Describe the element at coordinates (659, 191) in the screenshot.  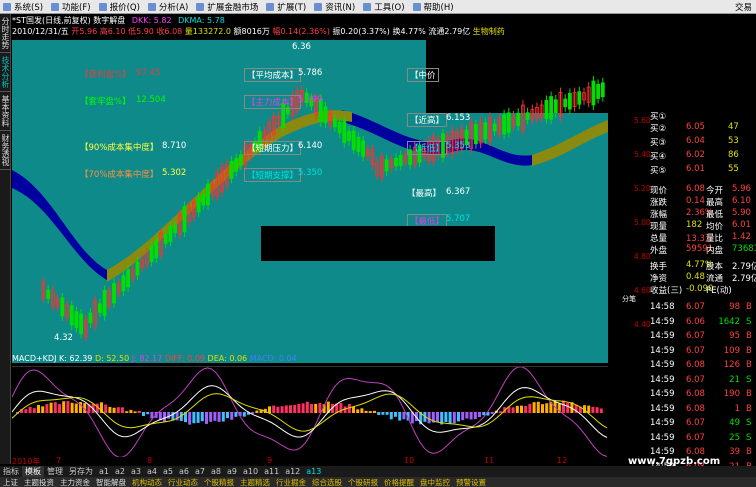
I see `stat-label: 现价` at that location.